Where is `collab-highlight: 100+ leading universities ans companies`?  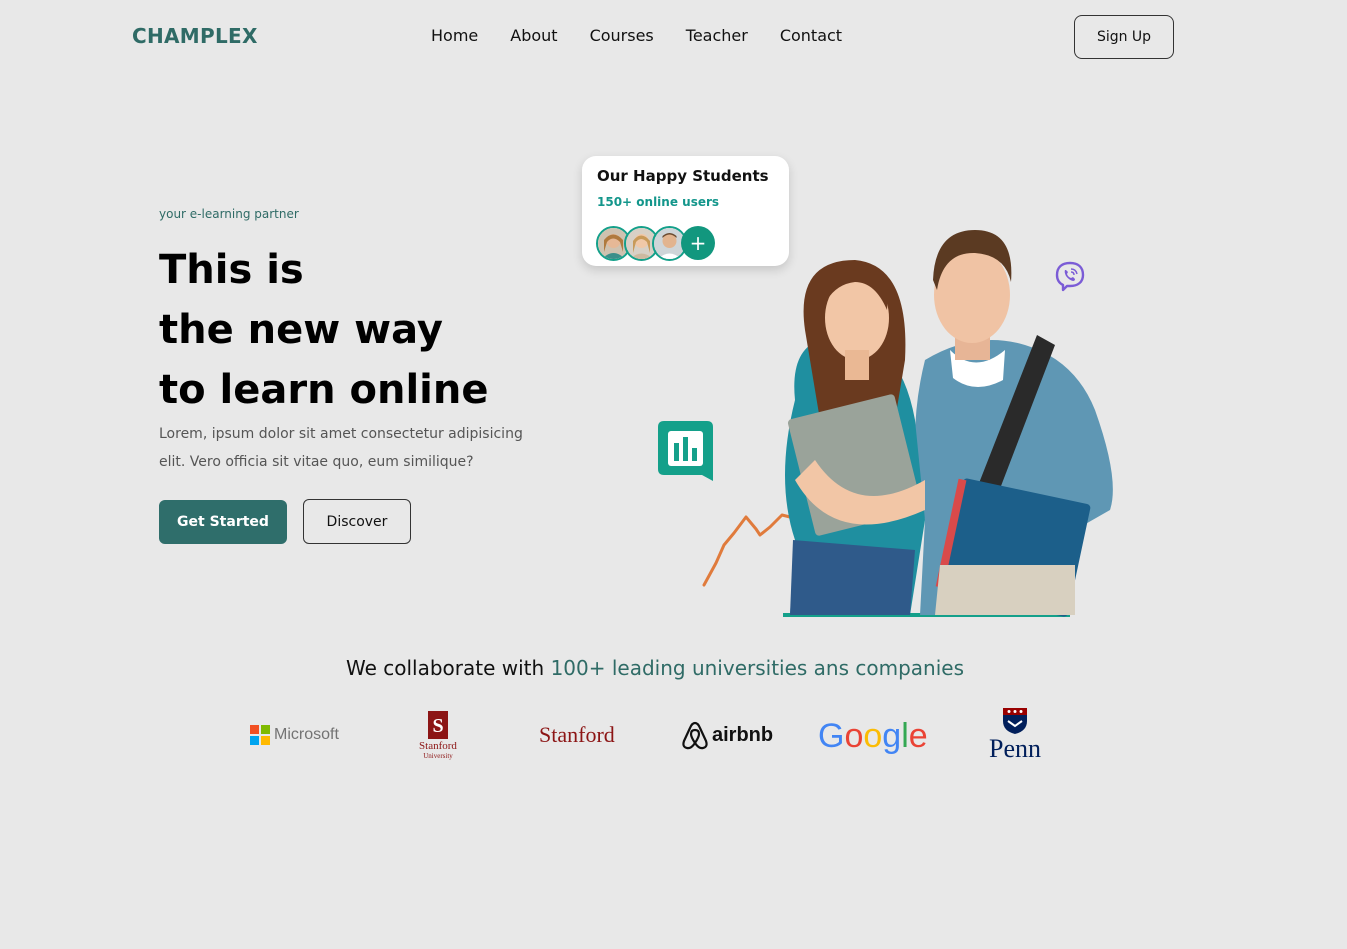
collab-highlight: 100+ leading universities ans companies is located at coordinates (757, 668).